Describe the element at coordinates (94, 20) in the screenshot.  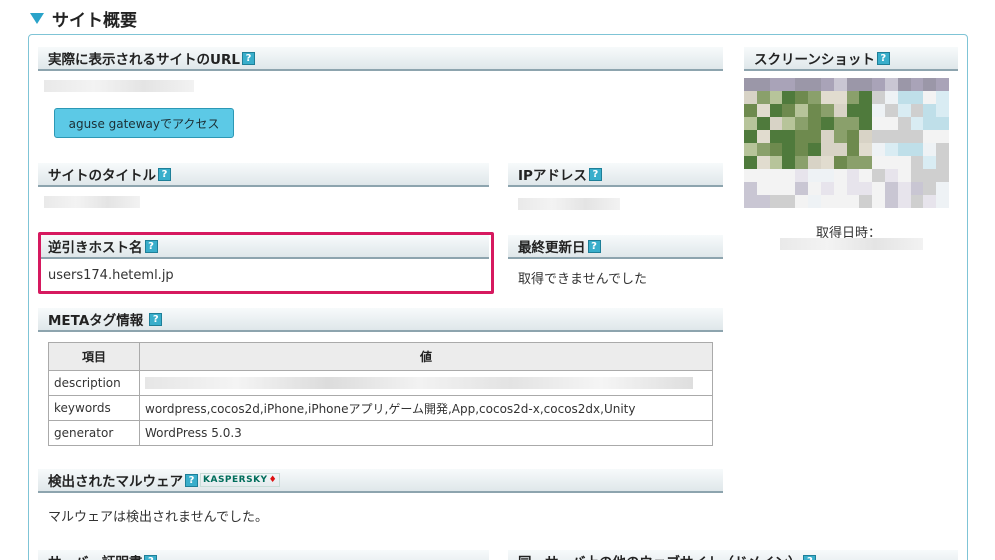
I see `page-title: サイト概要` at that location.